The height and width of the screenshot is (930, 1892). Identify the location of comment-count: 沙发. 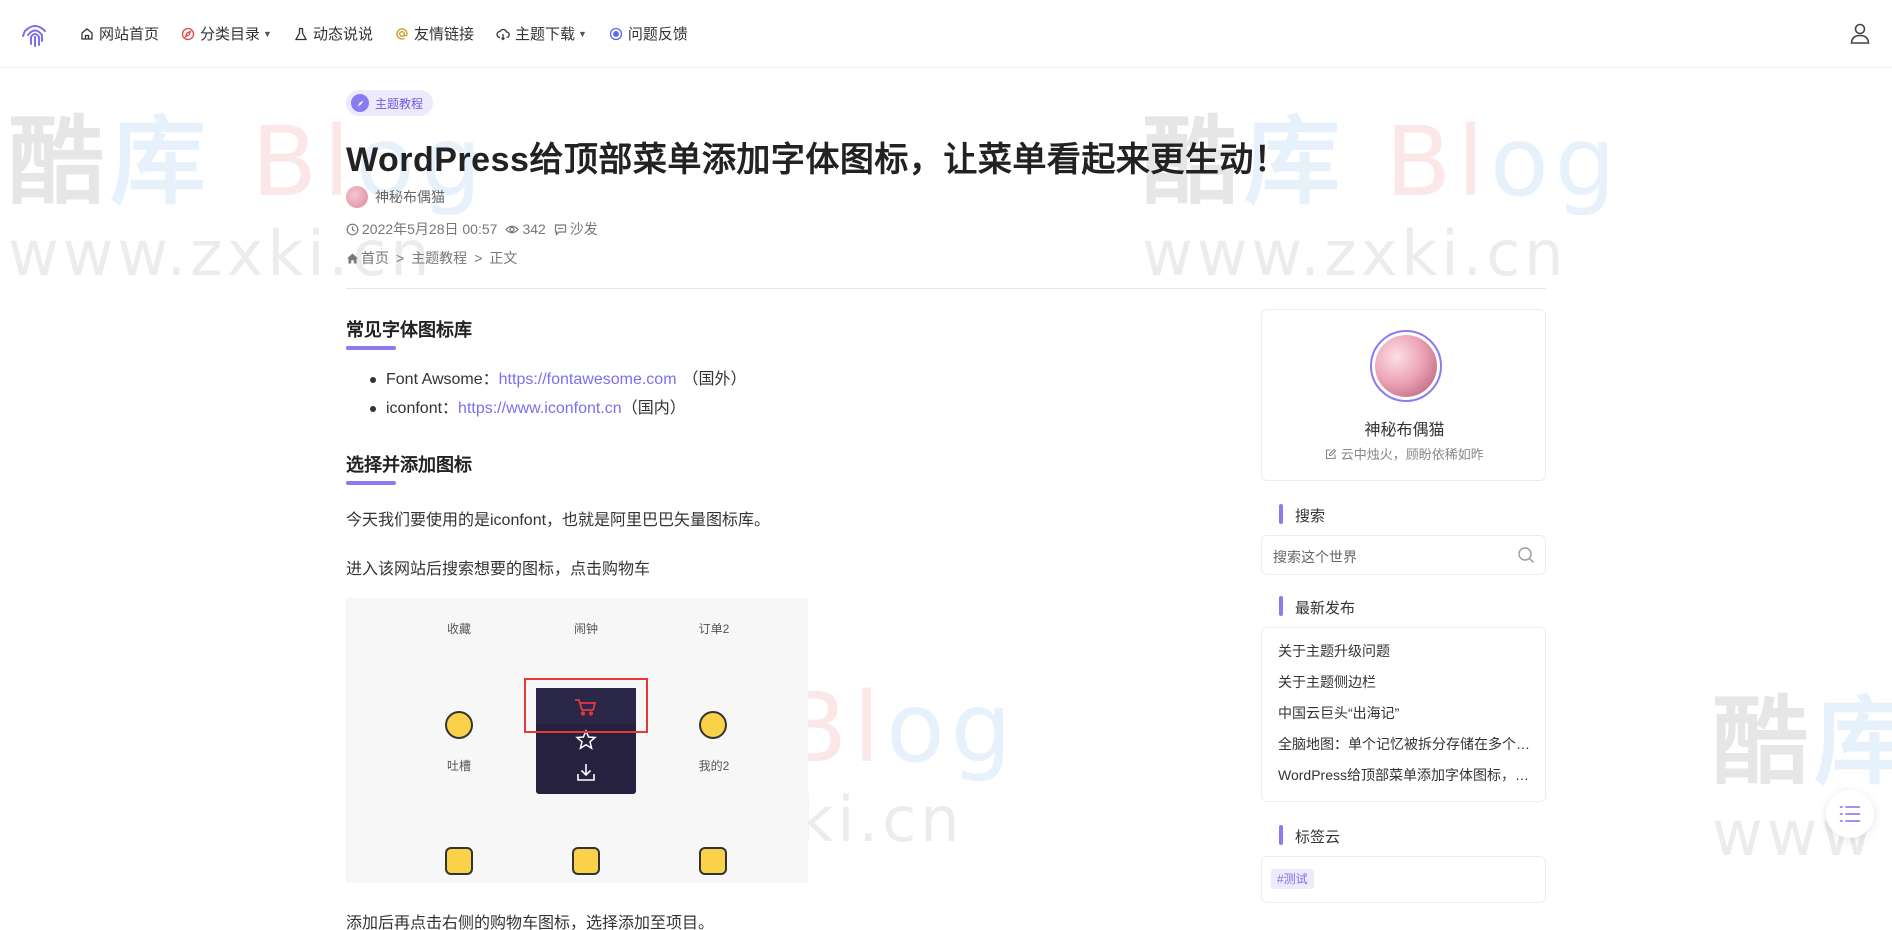
(576, 229).